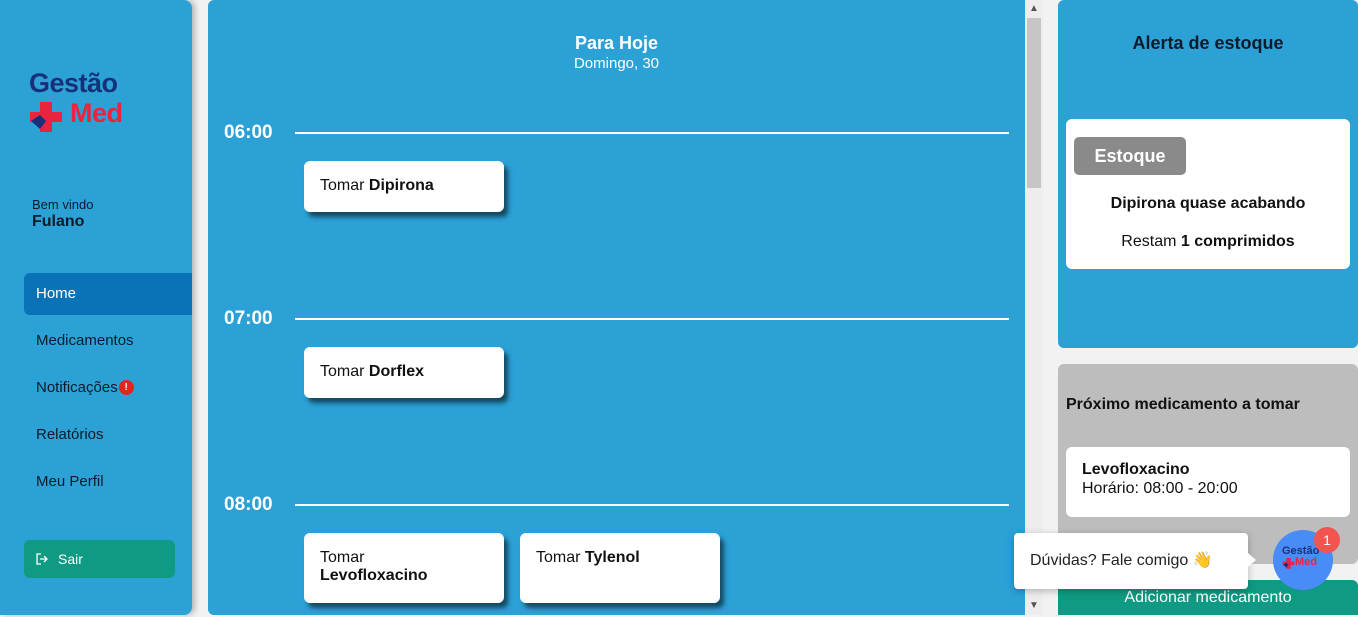  What do you see at coordinates (620, 568) in the screenshot?
I see `dose-card: Tomar Tylenol` at bounding box center [620, 568].